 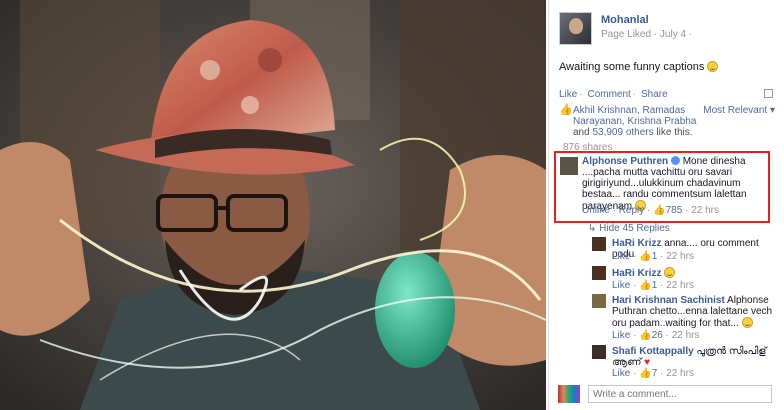 I want to click on post-caption: Awaiting some funny captions, so click(x=639, y=67).